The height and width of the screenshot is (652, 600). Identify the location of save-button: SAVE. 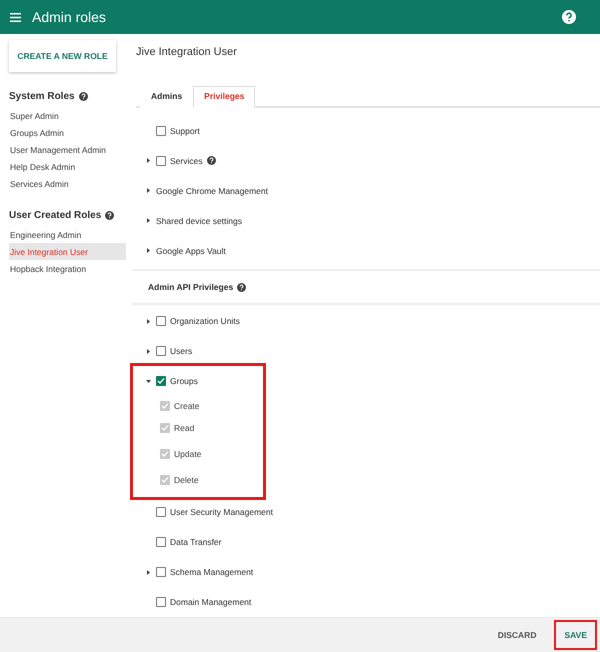
(575, 635).